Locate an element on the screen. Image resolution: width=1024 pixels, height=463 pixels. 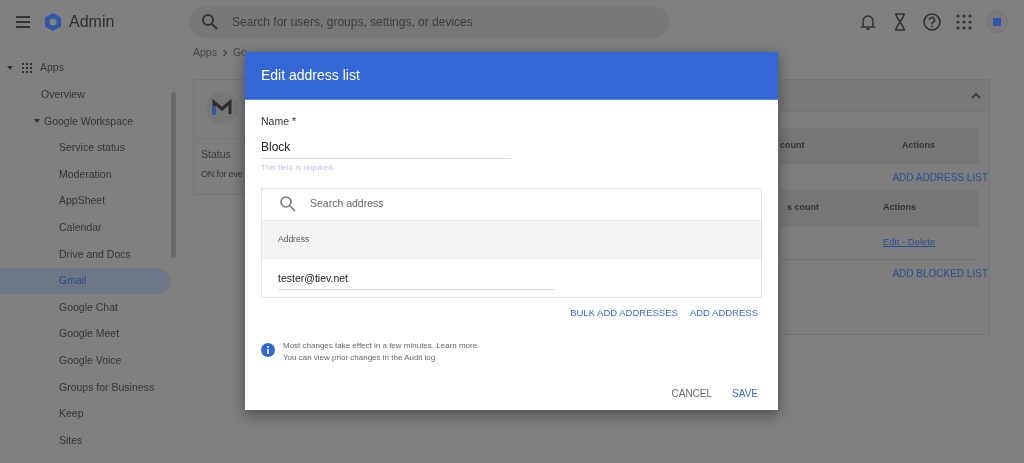
sidebar-item: Calendar is located at coordinates (85, 228).